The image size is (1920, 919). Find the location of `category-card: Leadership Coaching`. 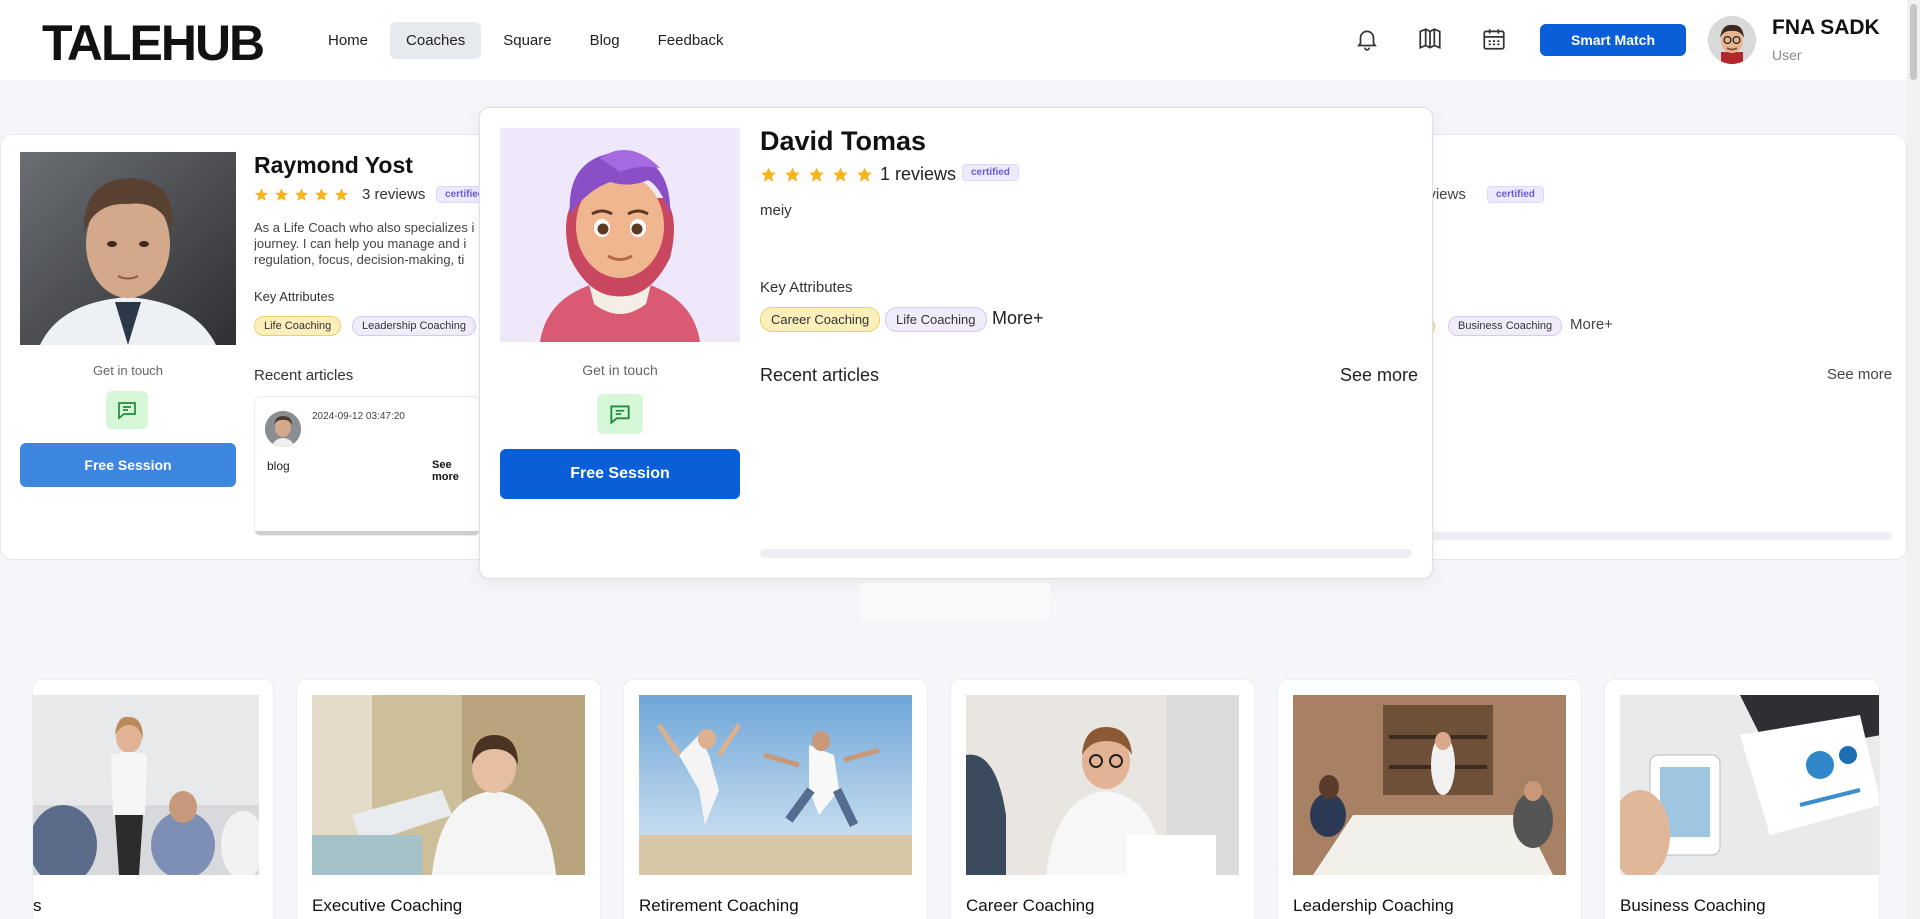

category-card: Leadership Coaching is located at coordinates (1429, 799).